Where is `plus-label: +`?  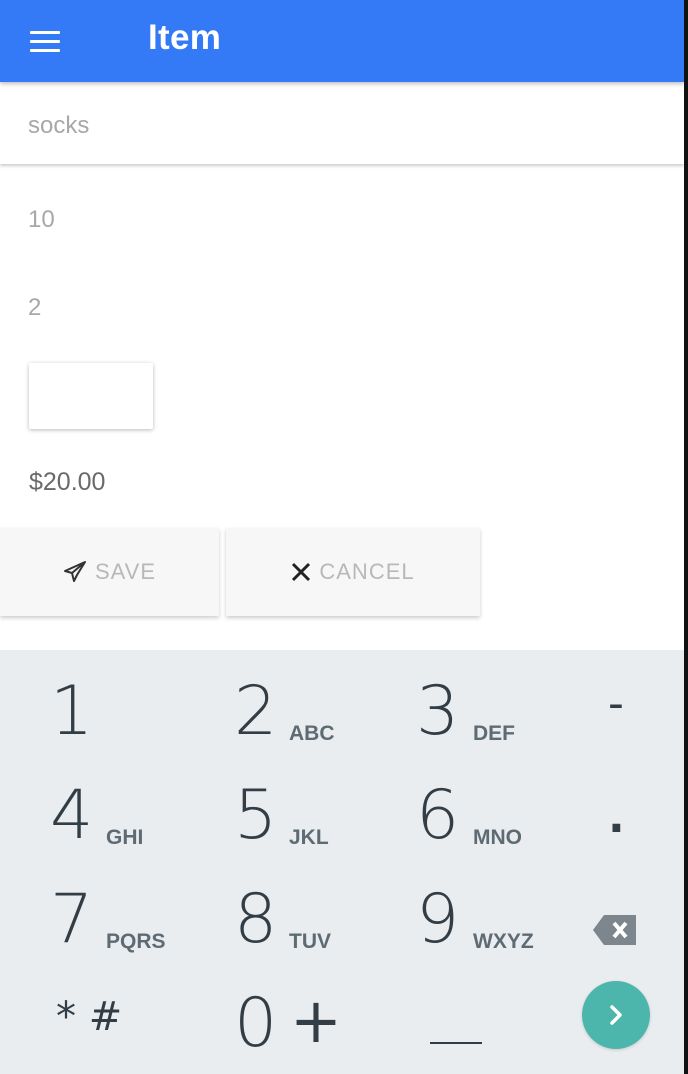 plus-label: + is located at coordinates (316, 1020).